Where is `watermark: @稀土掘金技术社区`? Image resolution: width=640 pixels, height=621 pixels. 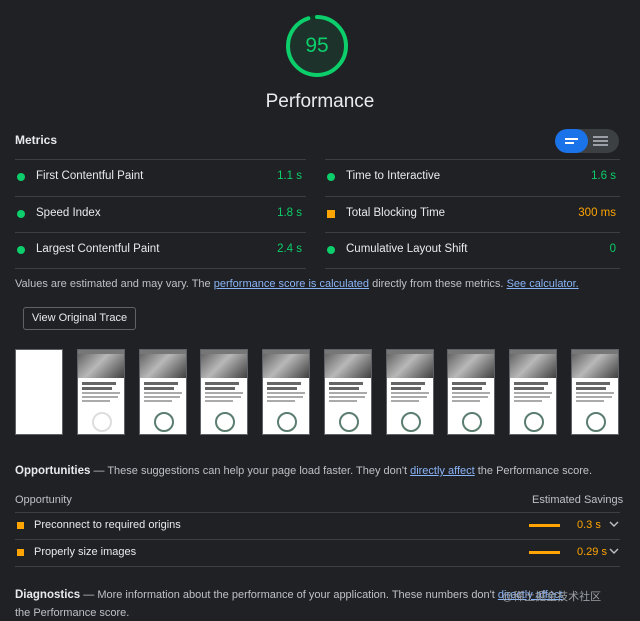
watermark: @稀土掘金技术社区 is located at coordinates (552, 597).